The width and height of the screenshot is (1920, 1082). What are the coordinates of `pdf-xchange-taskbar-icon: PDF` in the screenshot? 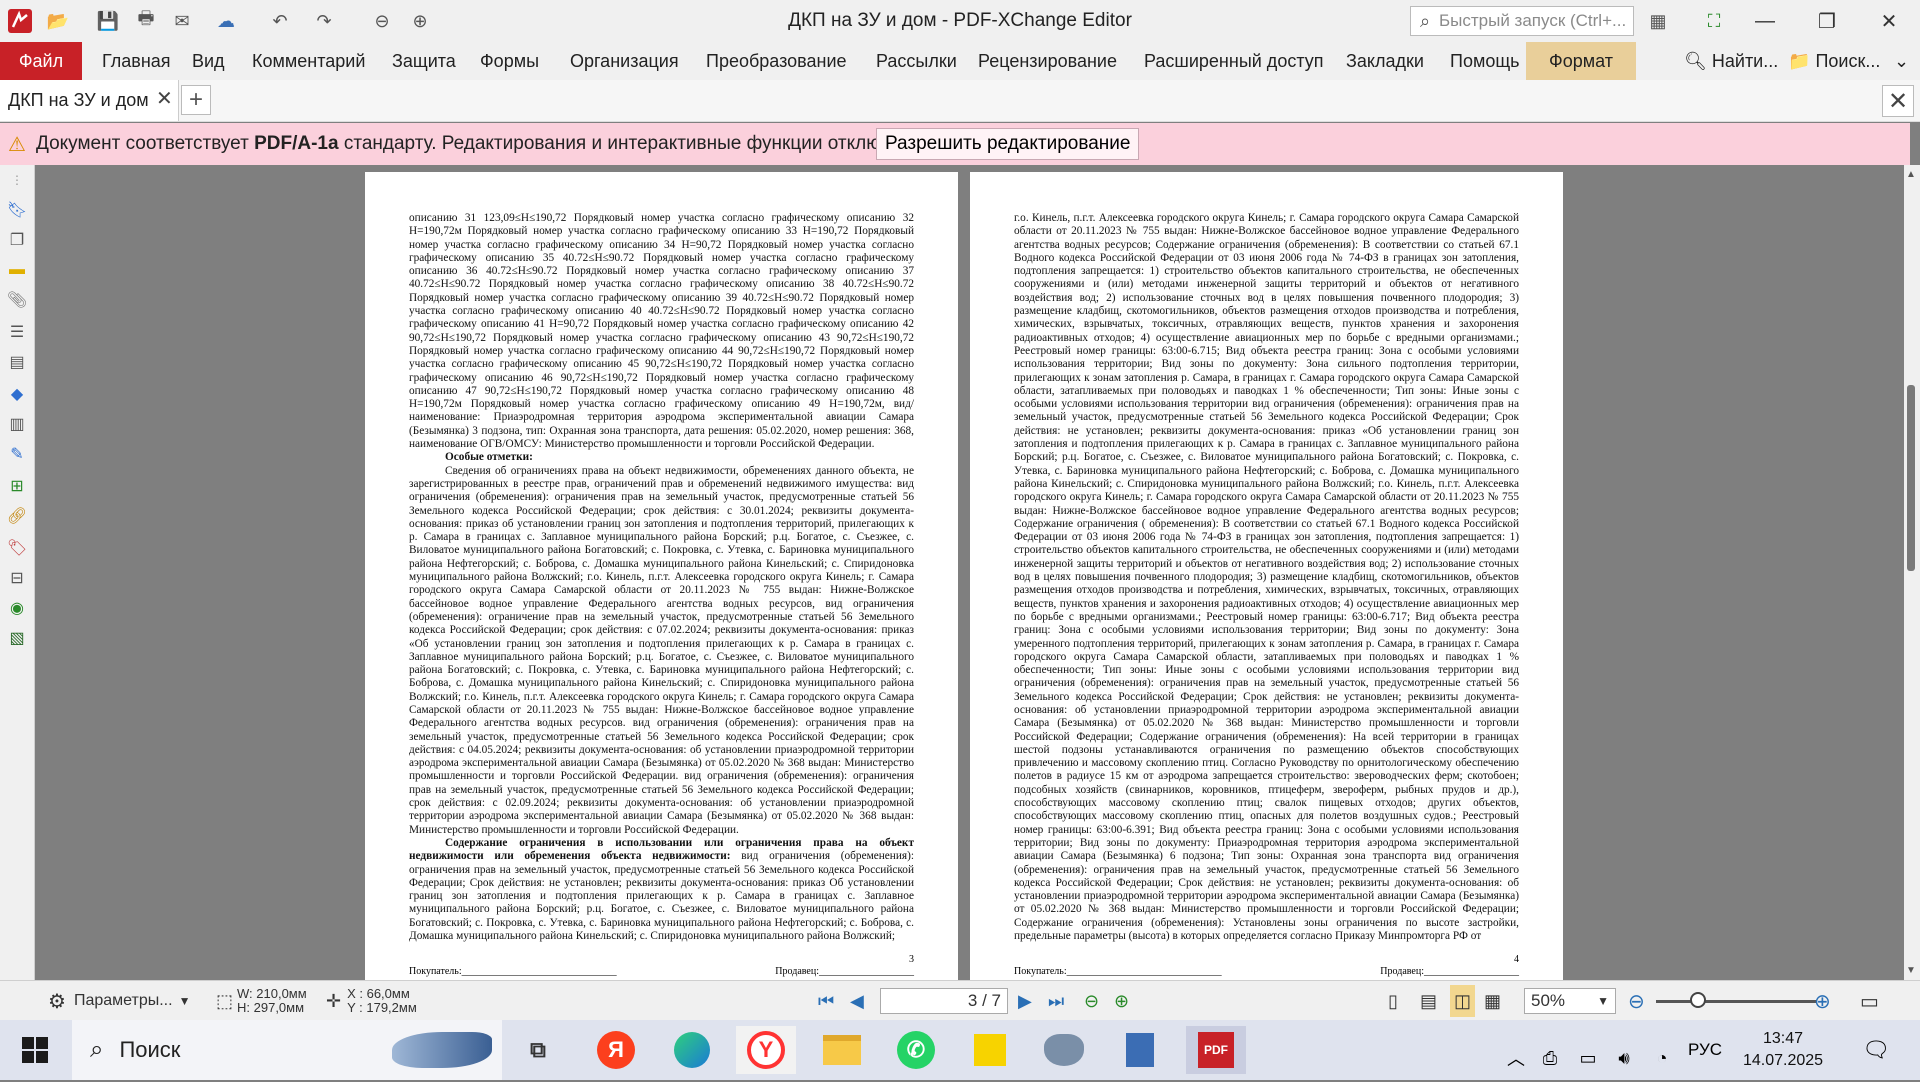 It's located at (1216, 1050).